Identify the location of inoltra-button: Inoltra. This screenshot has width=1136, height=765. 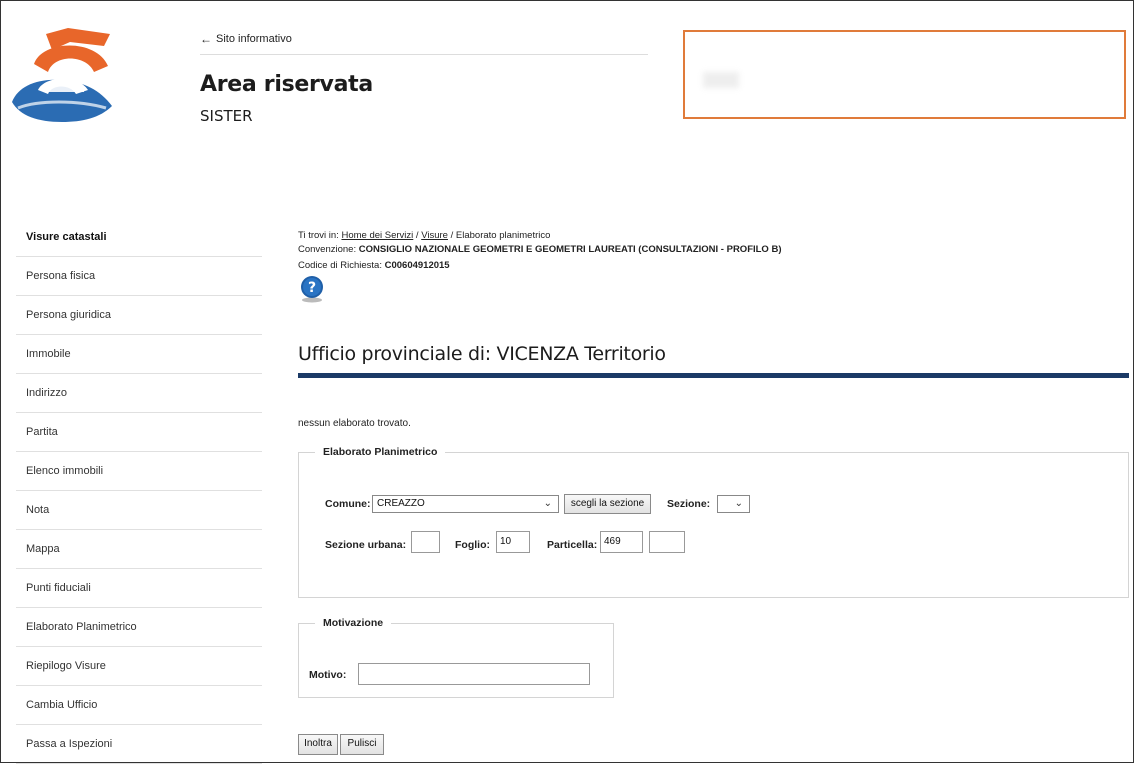
(318, 744).